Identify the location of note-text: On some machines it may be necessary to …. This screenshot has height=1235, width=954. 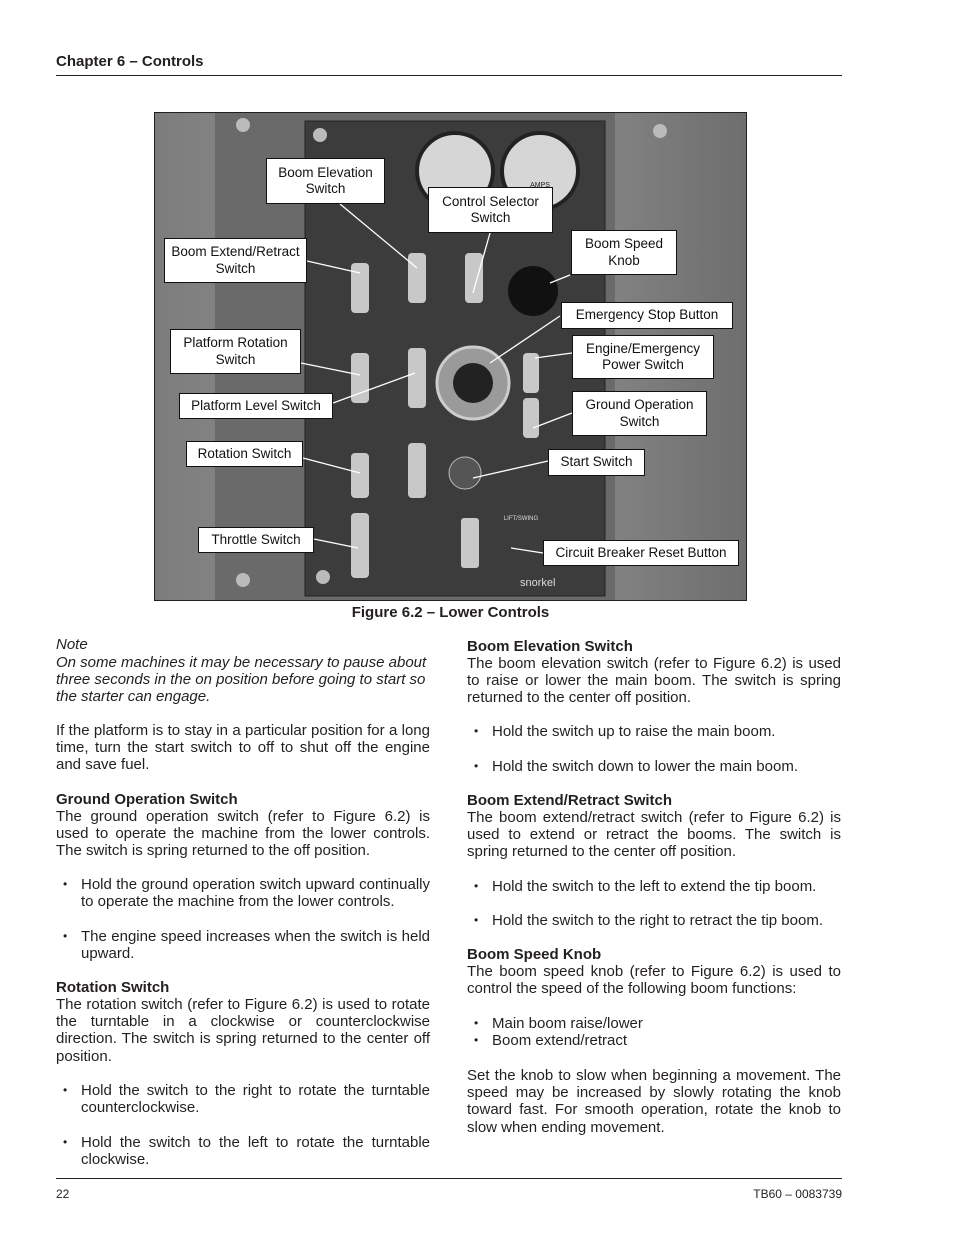
(241, 680).